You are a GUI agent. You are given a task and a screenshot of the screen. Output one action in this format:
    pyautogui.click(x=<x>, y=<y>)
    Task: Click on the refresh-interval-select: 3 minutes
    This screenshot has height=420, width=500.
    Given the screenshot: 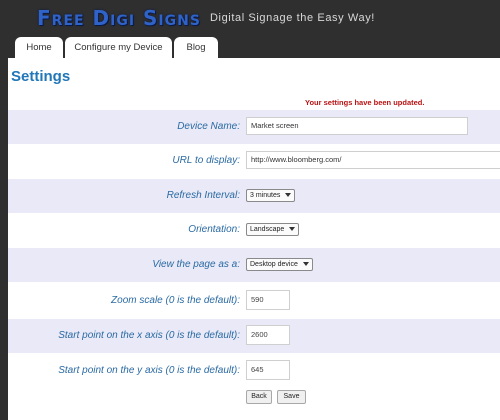 What is the action you would take?
    pyautogui.click(x=271, y=195)
    